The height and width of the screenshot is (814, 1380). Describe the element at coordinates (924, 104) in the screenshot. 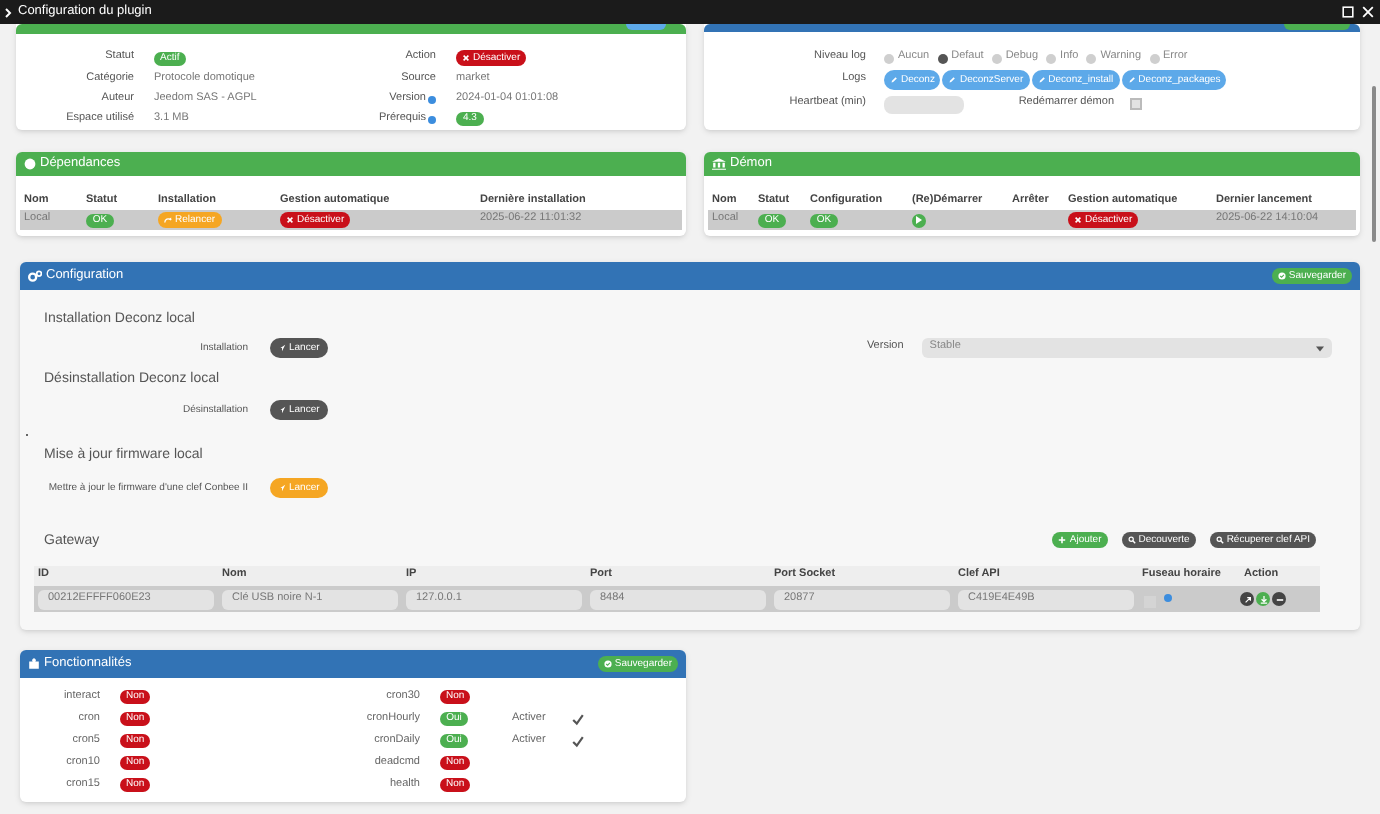

I see `input-field` at that location.